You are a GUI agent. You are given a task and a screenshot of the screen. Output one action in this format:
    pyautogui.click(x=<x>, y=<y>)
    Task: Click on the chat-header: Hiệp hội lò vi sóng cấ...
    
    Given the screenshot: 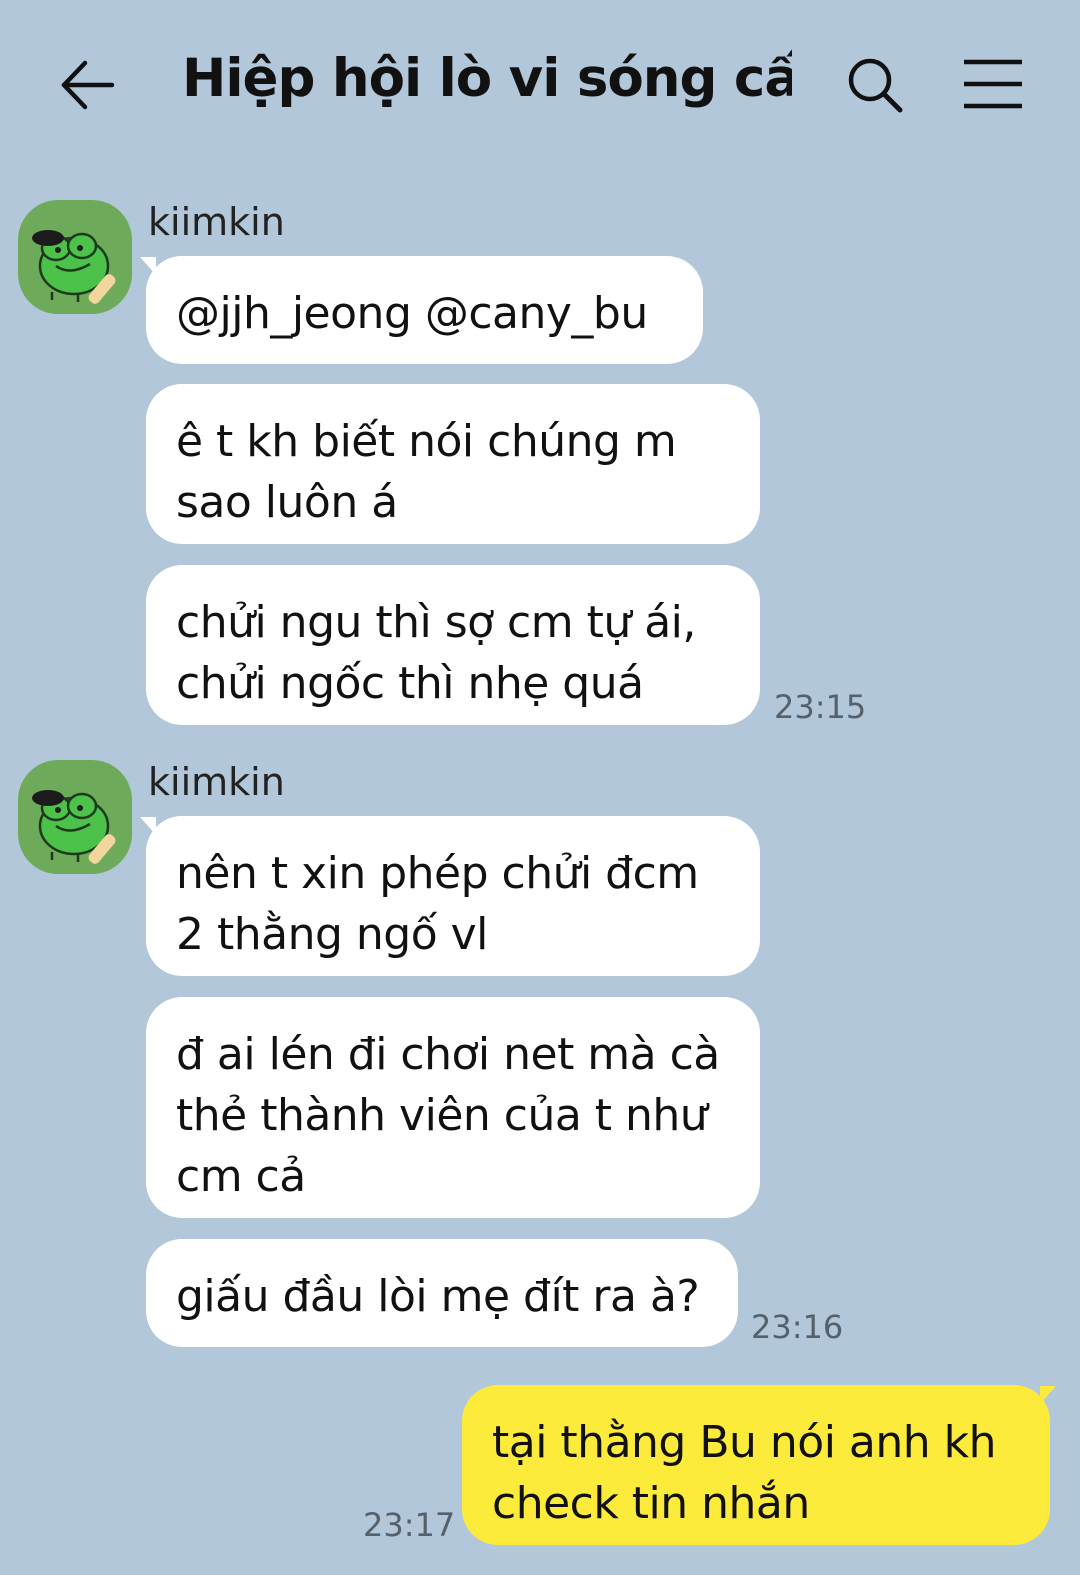 What is the action you would take?
    pyautogui.click(x=540, y=87)
    